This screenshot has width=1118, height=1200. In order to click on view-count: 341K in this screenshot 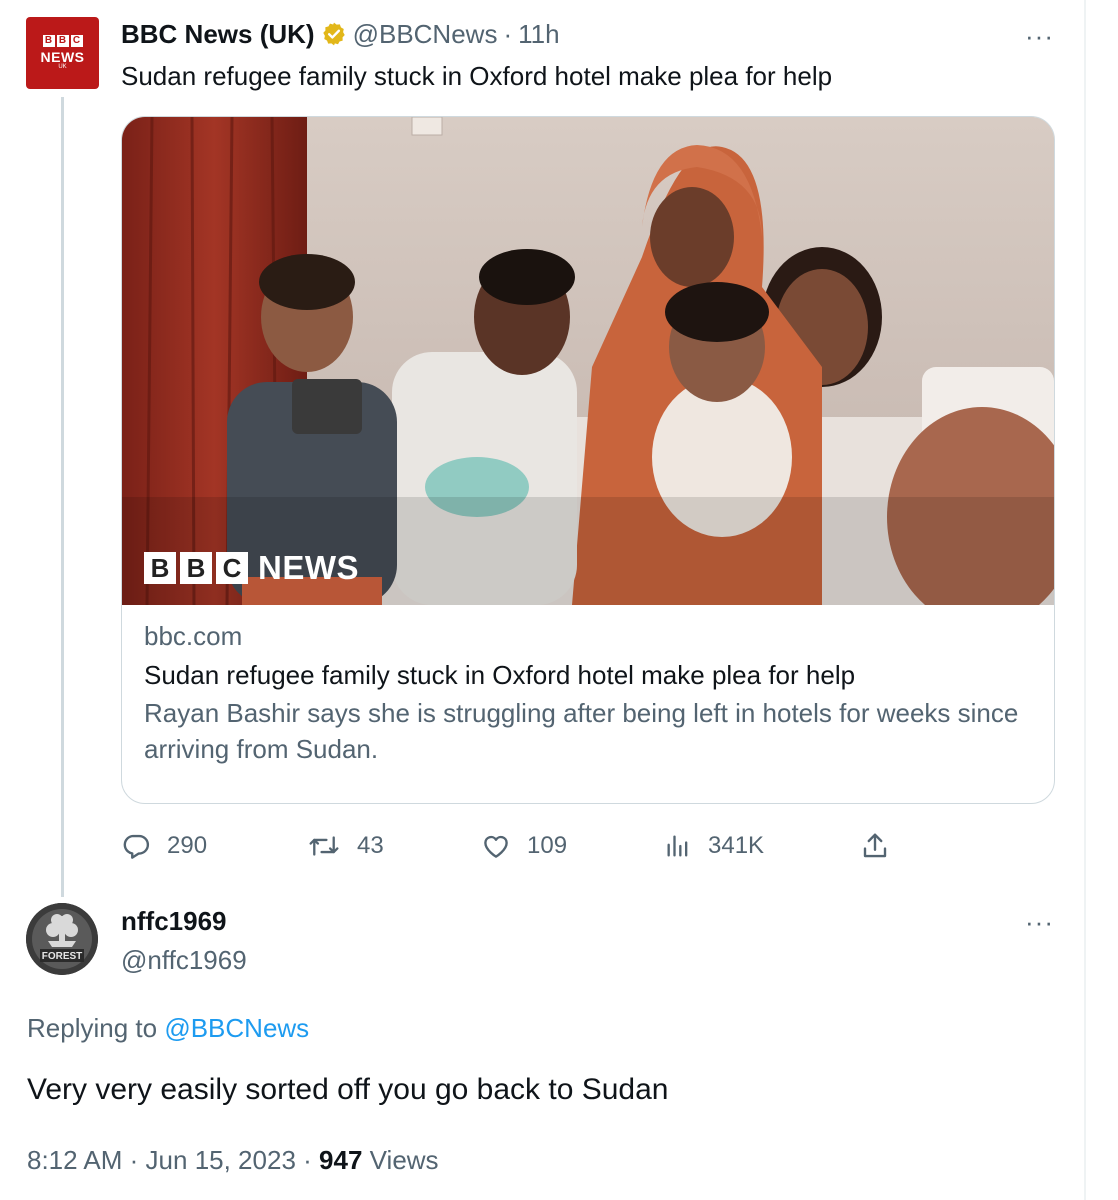, I will do `click(736, 845)`.